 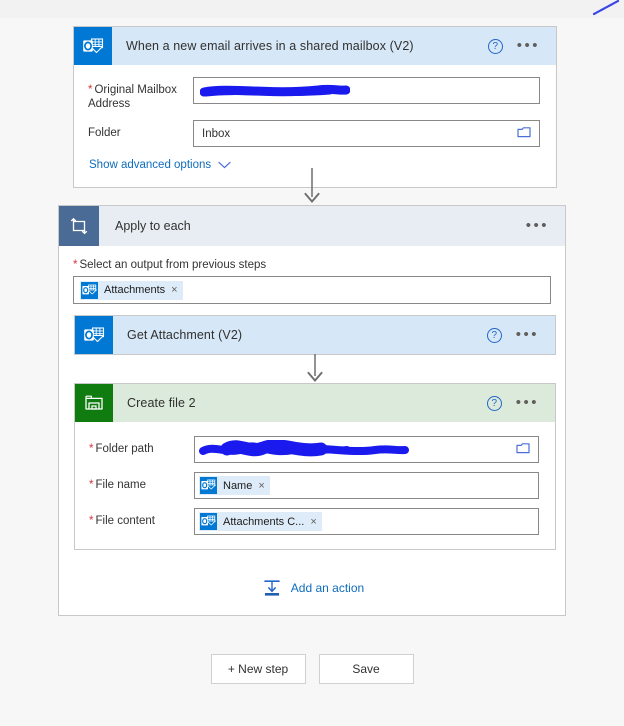 I want to click on token-label: Name, so click(x=238, y=485).